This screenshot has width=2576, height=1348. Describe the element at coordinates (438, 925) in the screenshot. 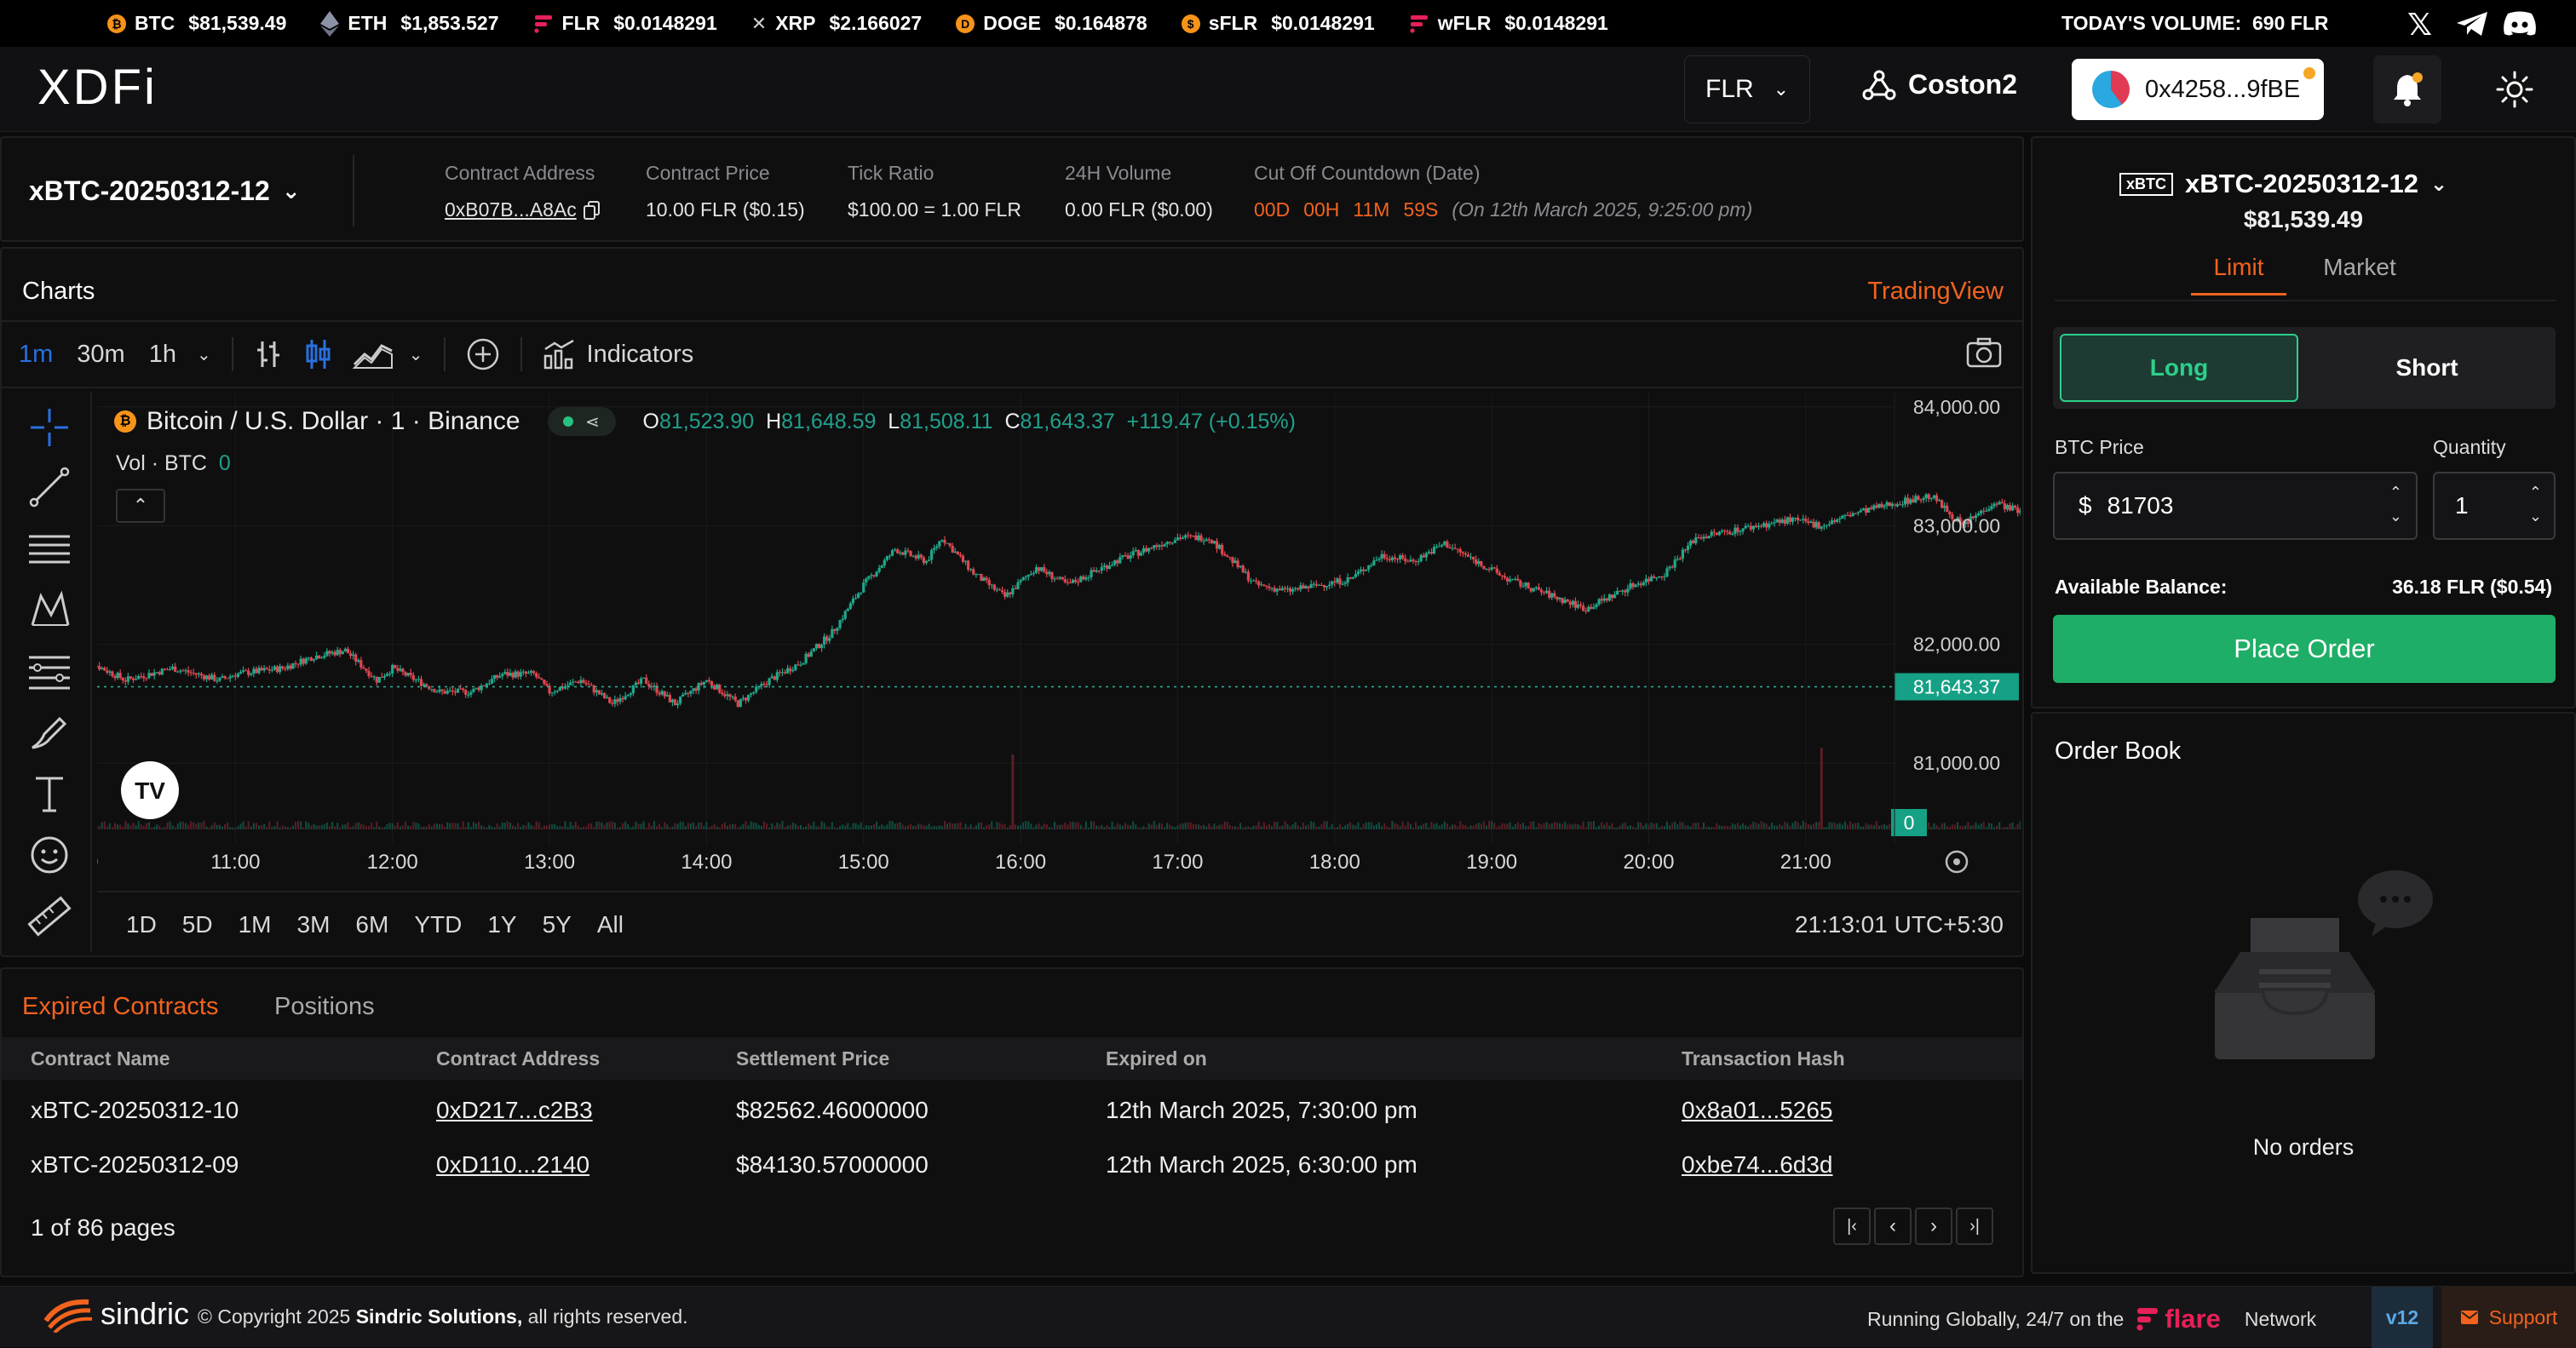

I see `range-ytd: YTD` at that location.